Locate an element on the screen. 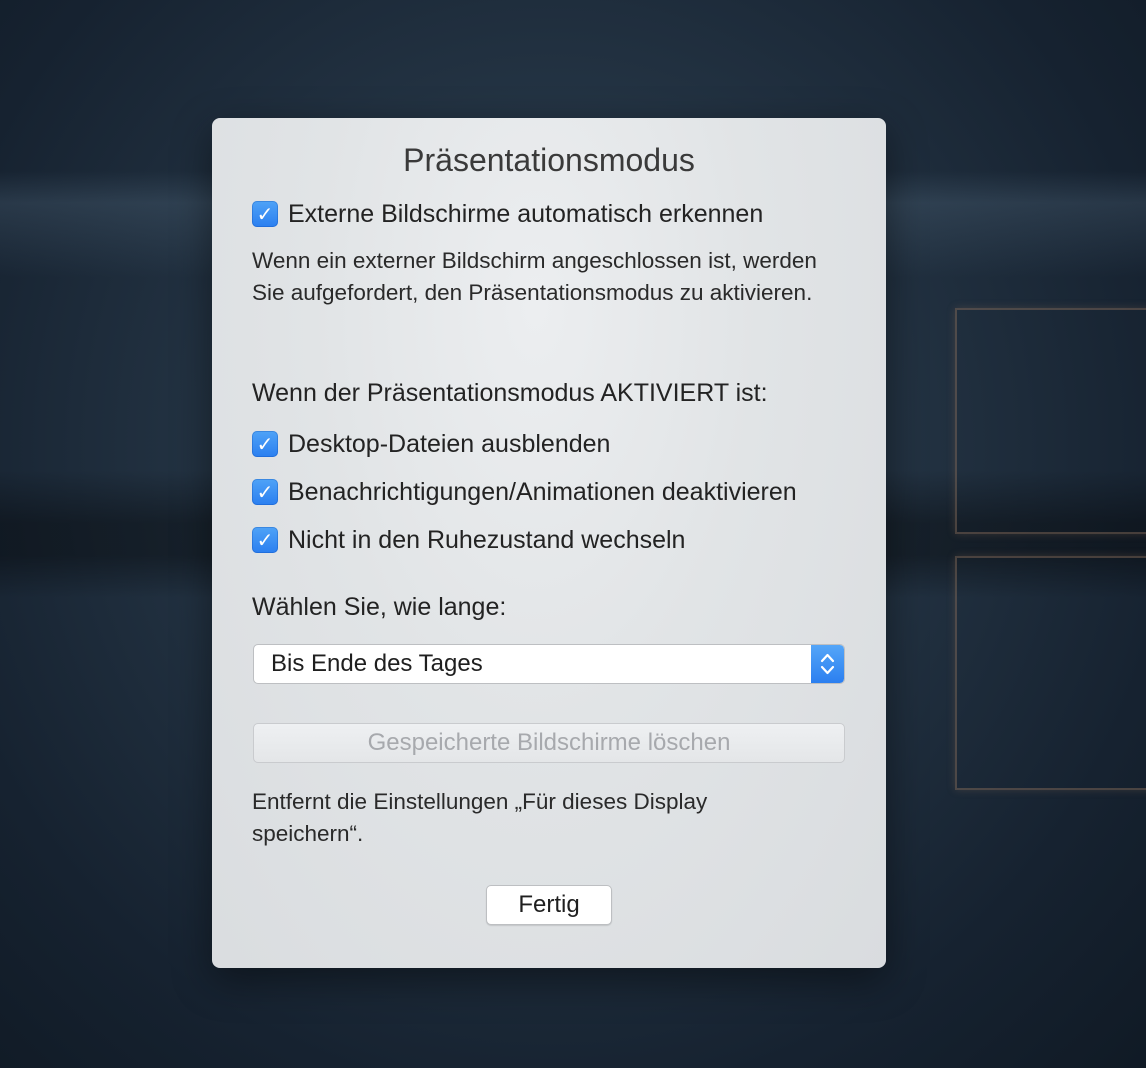  option-hide-desktop-files-row: ✓ Desktop-Dateien ausblenden is located at coordinates (431, 444).